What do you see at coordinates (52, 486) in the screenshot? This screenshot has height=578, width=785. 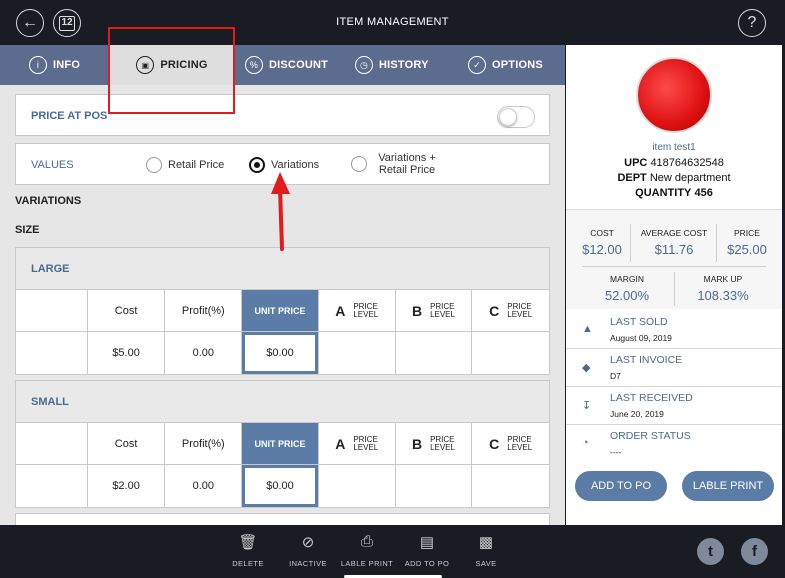 I see `empty-cell` at bounding box center [52, 486].